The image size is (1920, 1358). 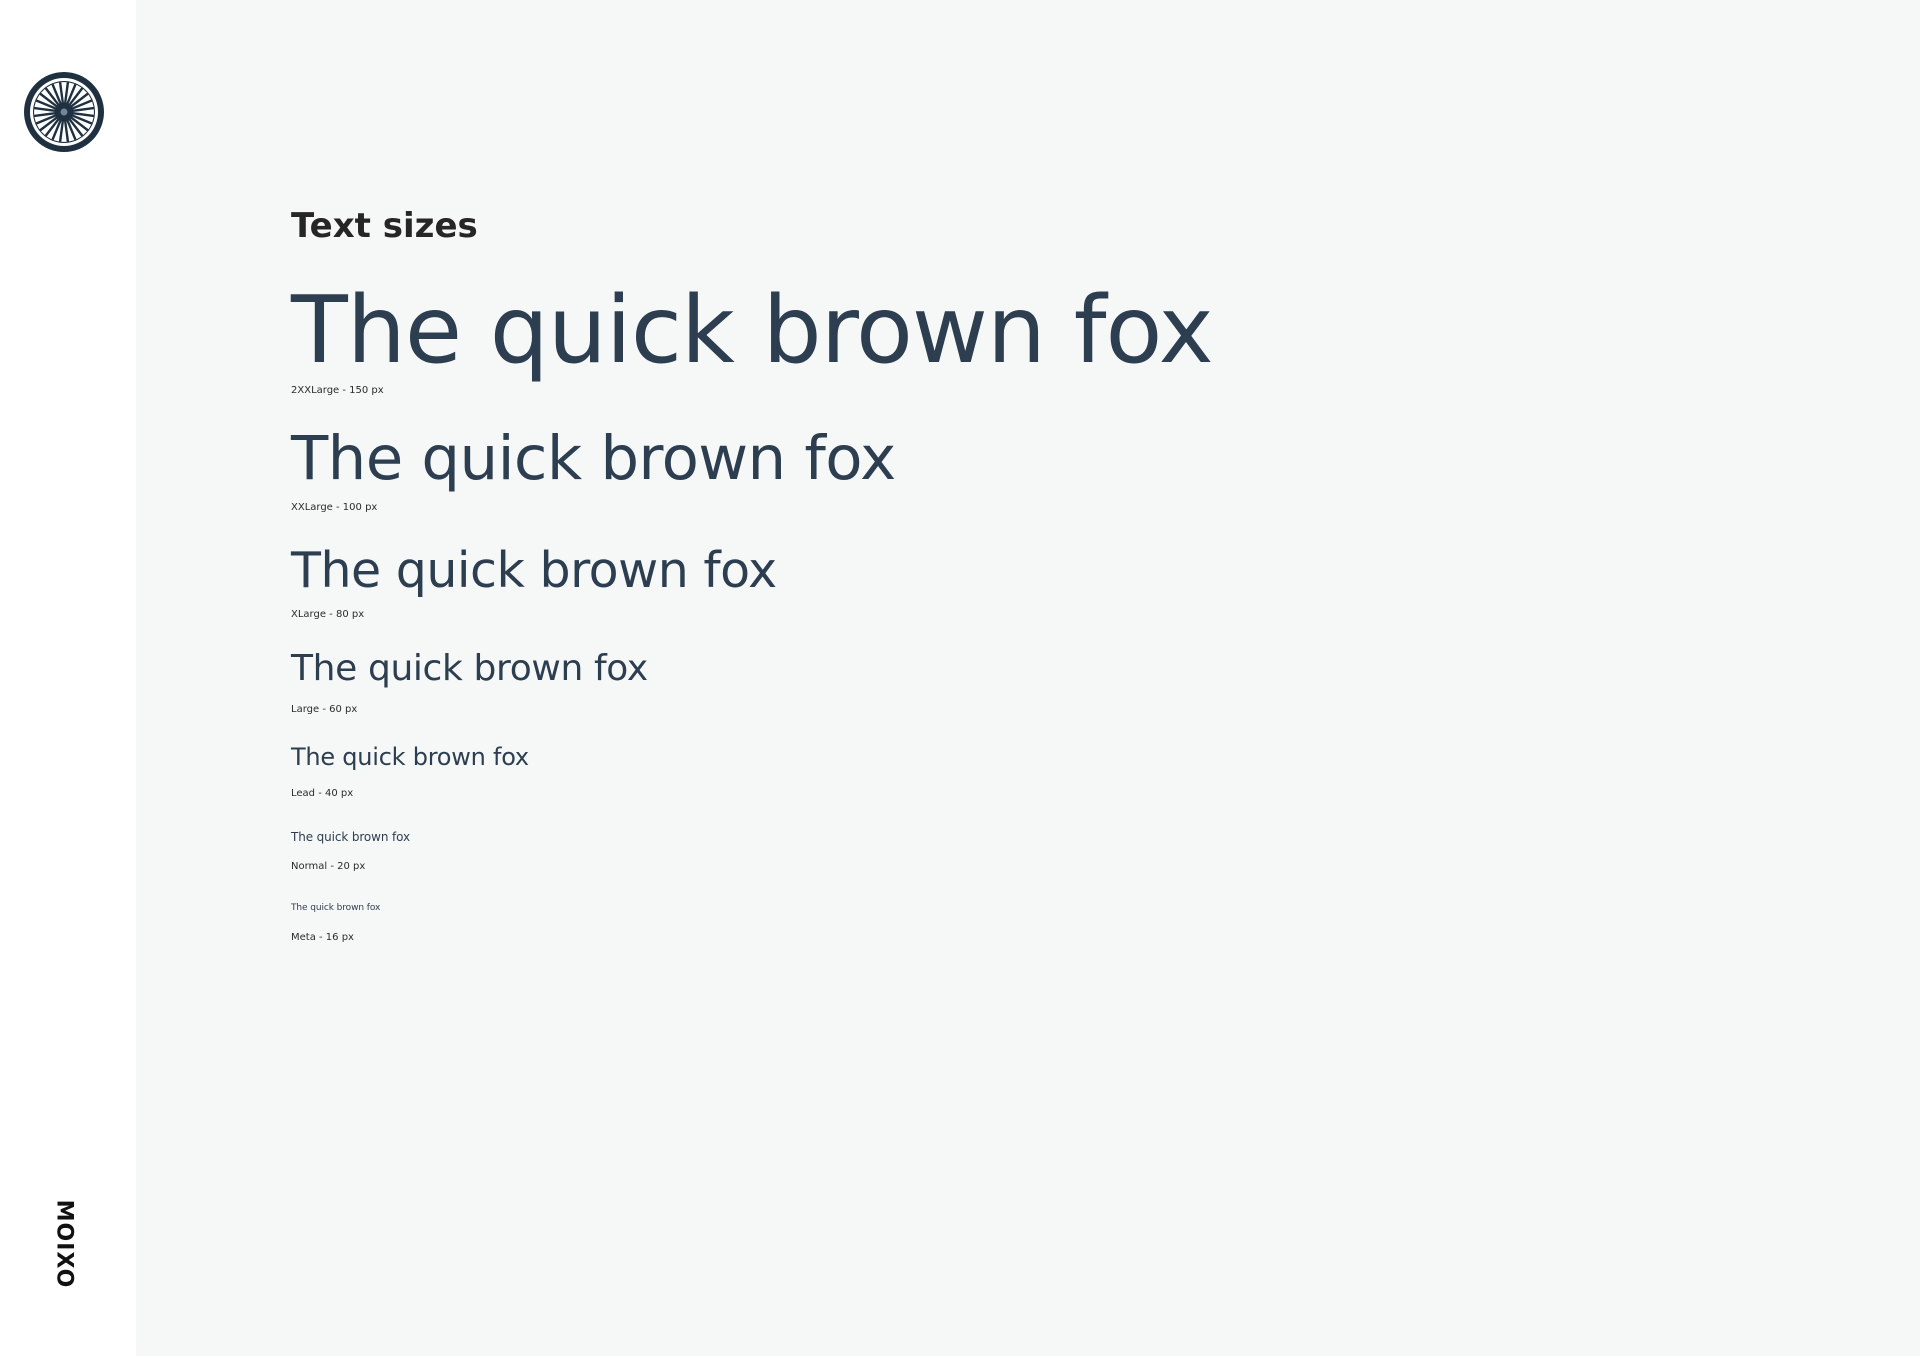 What do you see at coordinates (337, 390) in the screenshot?
I see `caption-2xxlarge: 2XXLarge - 150 px` at bounding box center [337, 390].